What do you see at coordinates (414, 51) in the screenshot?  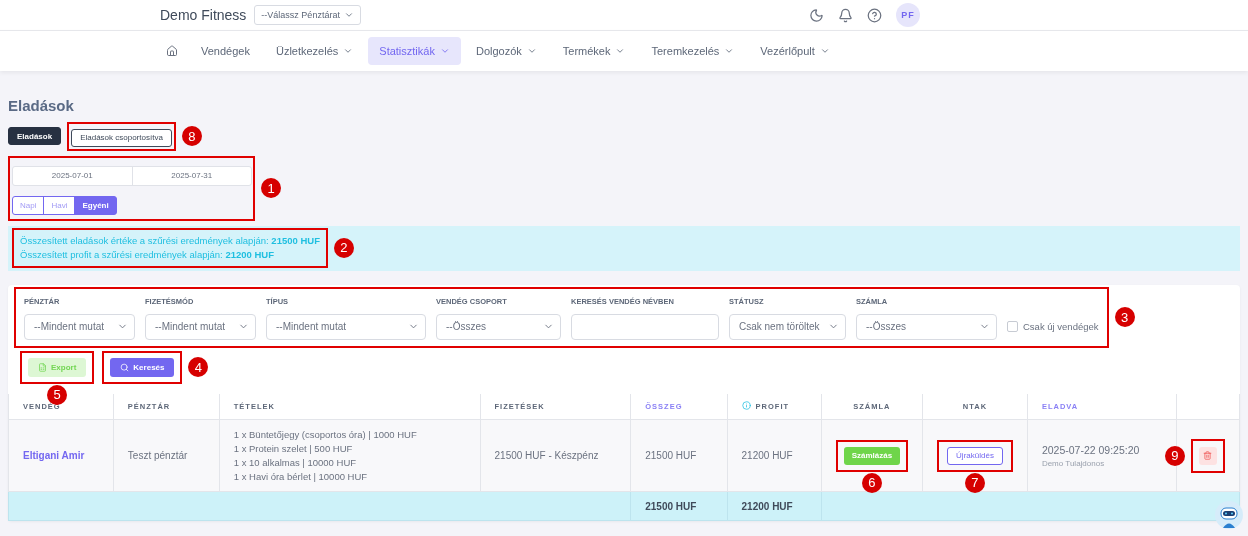 I see `nav-item: Statisztikák` at bounding box center [414, 51].